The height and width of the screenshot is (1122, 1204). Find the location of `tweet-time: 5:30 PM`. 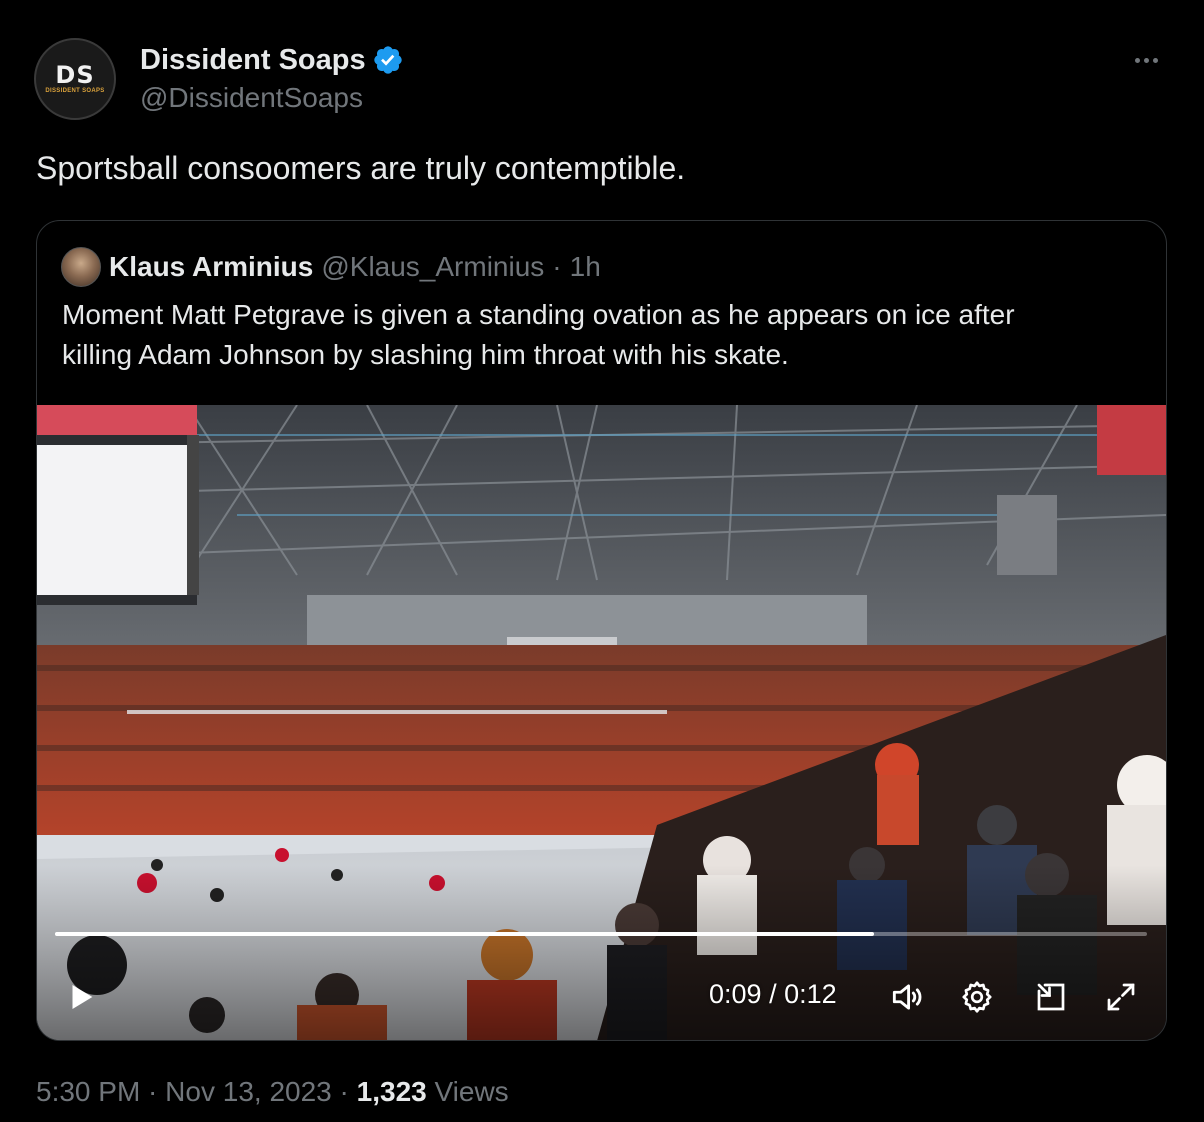

tweet-time: 5:30 PM is located at coordinates (88, 1091).